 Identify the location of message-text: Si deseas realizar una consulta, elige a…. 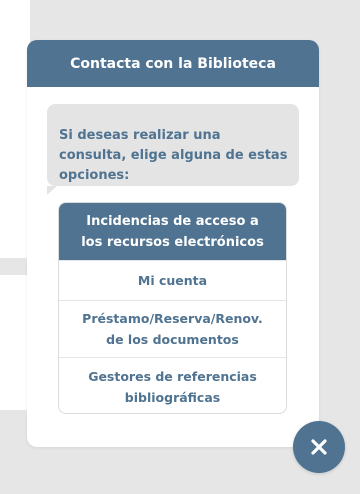
(173, 155).